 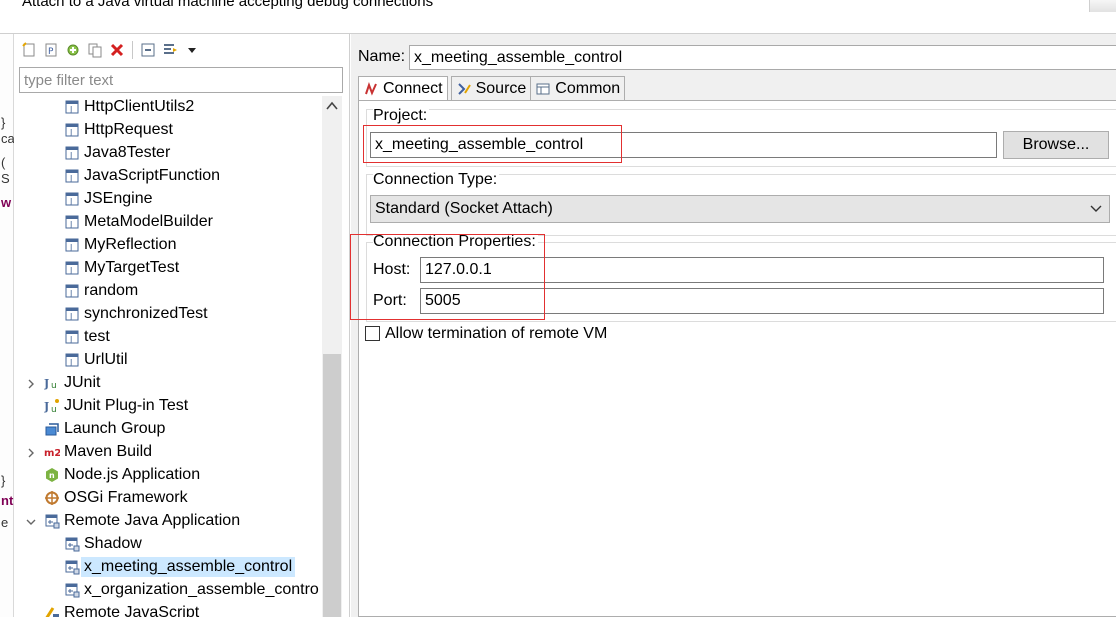 What do you see at coordinates (175, 544) in the screenshot?
I see `tree-item: Shadow` at bounding box center [175, 544].